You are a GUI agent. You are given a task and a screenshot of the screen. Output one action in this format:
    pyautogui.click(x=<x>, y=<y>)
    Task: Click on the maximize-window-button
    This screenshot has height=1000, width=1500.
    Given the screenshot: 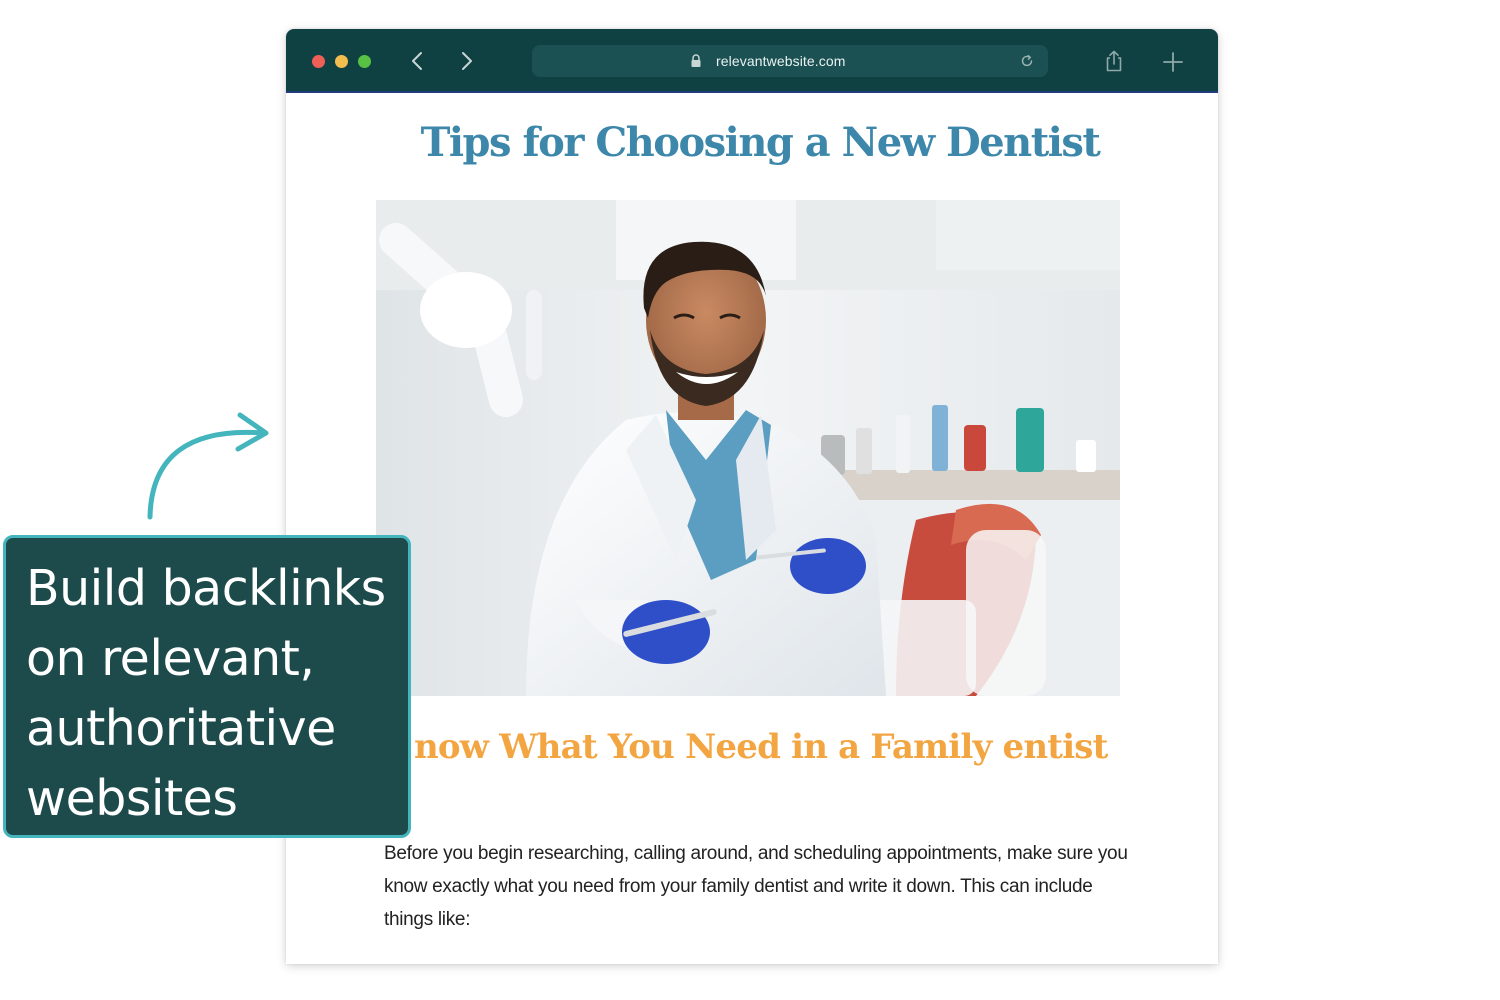 What is the action you would take?
    pyautogui.click(x=364, y=61)
    